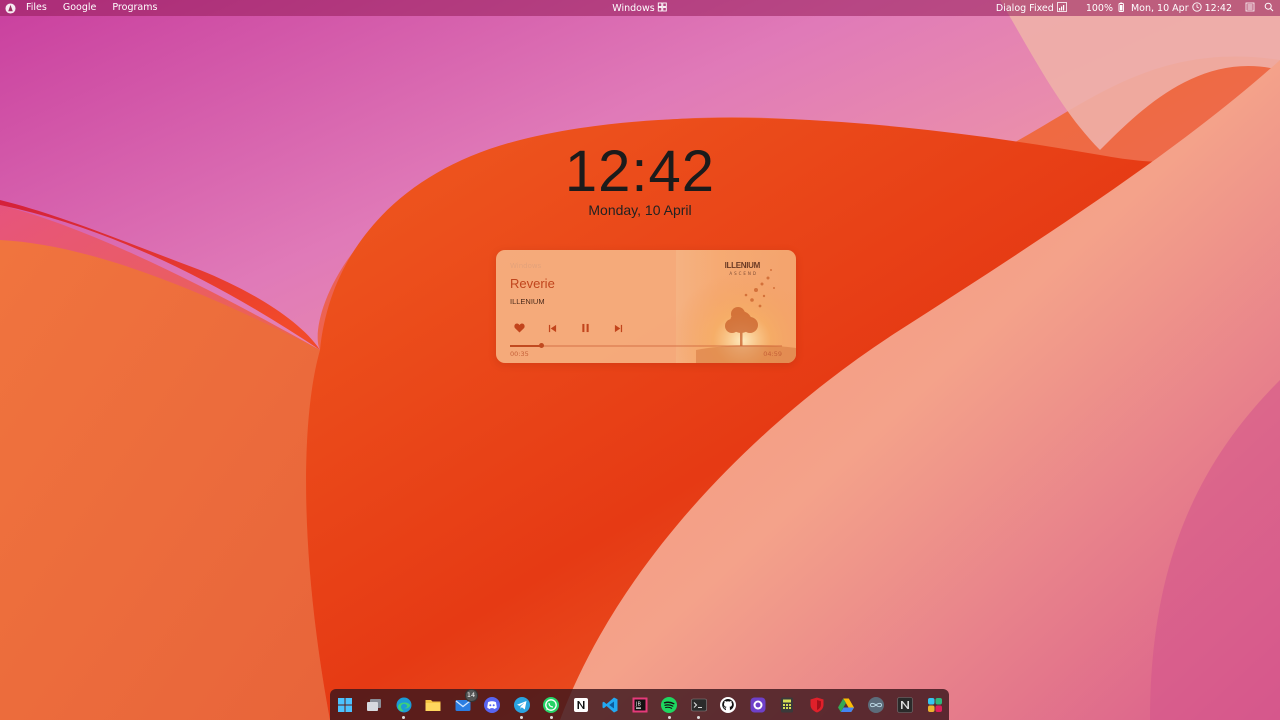 This screenshot has width=1280, height=720. I want to click on skip-back-icon, so click(552, 328).